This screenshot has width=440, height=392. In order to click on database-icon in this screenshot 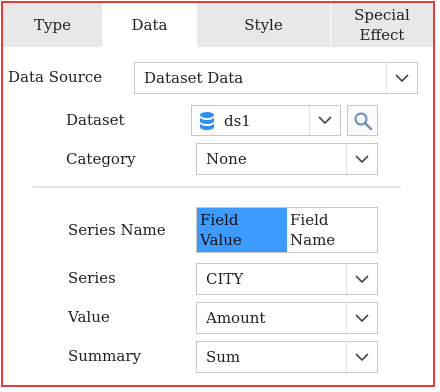, I will do `click(207, 120)`.